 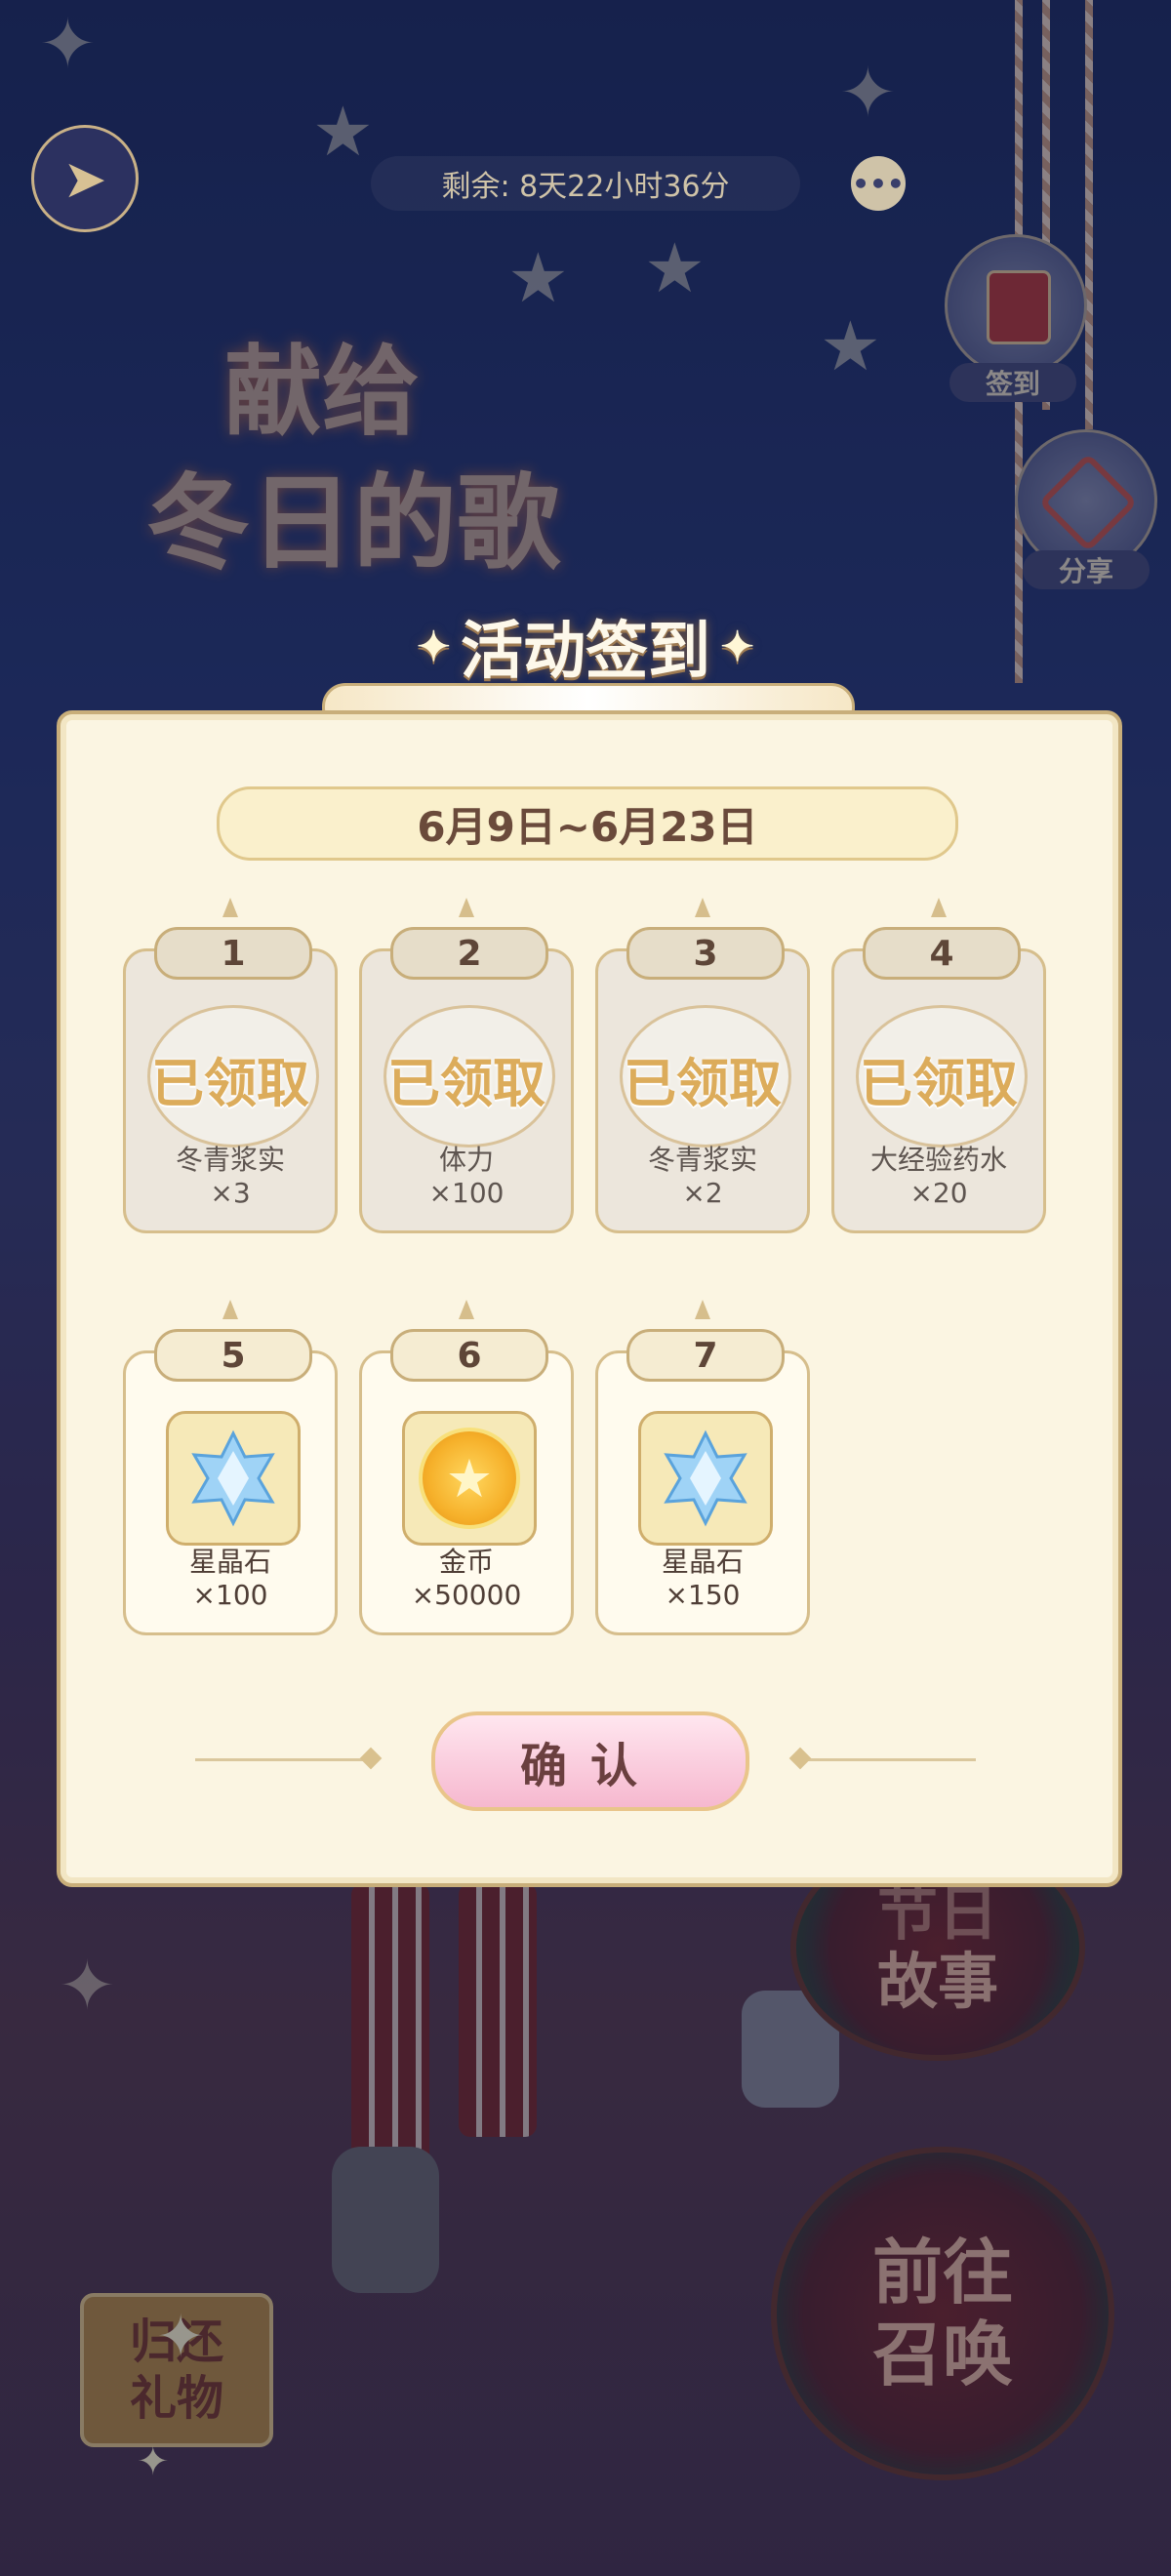 What do you see at coordinates (938, 1160) in the screenshot?
I see `reward-name: 大经验药水` at bounding box center [938, 1160].